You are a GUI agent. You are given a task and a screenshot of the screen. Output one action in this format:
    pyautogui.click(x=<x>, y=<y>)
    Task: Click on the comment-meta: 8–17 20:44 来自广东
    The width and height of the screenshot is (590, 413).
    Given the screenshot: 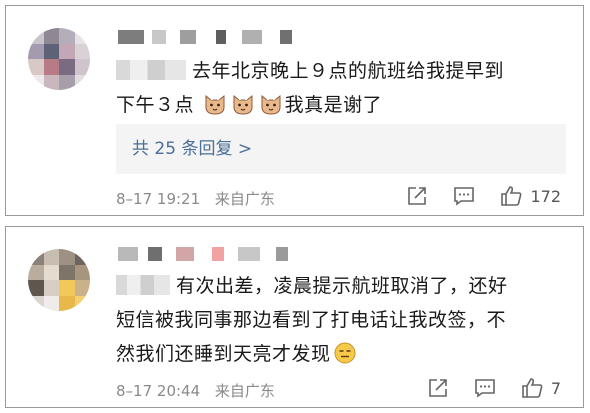 What is the action you would take?
    pyautogui.click(x=195, y=390)
    